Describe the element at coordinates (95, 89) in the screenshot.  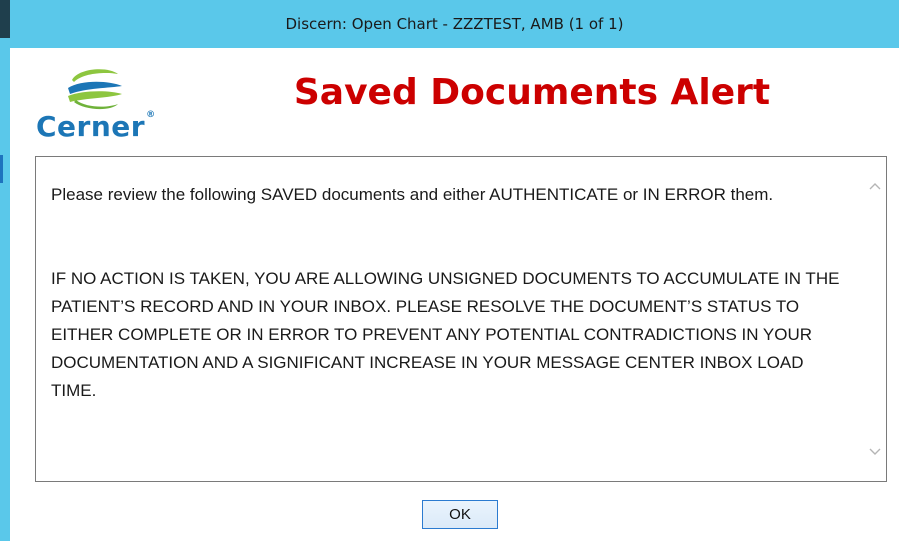
I see `cerner-logo-icon` at that location.